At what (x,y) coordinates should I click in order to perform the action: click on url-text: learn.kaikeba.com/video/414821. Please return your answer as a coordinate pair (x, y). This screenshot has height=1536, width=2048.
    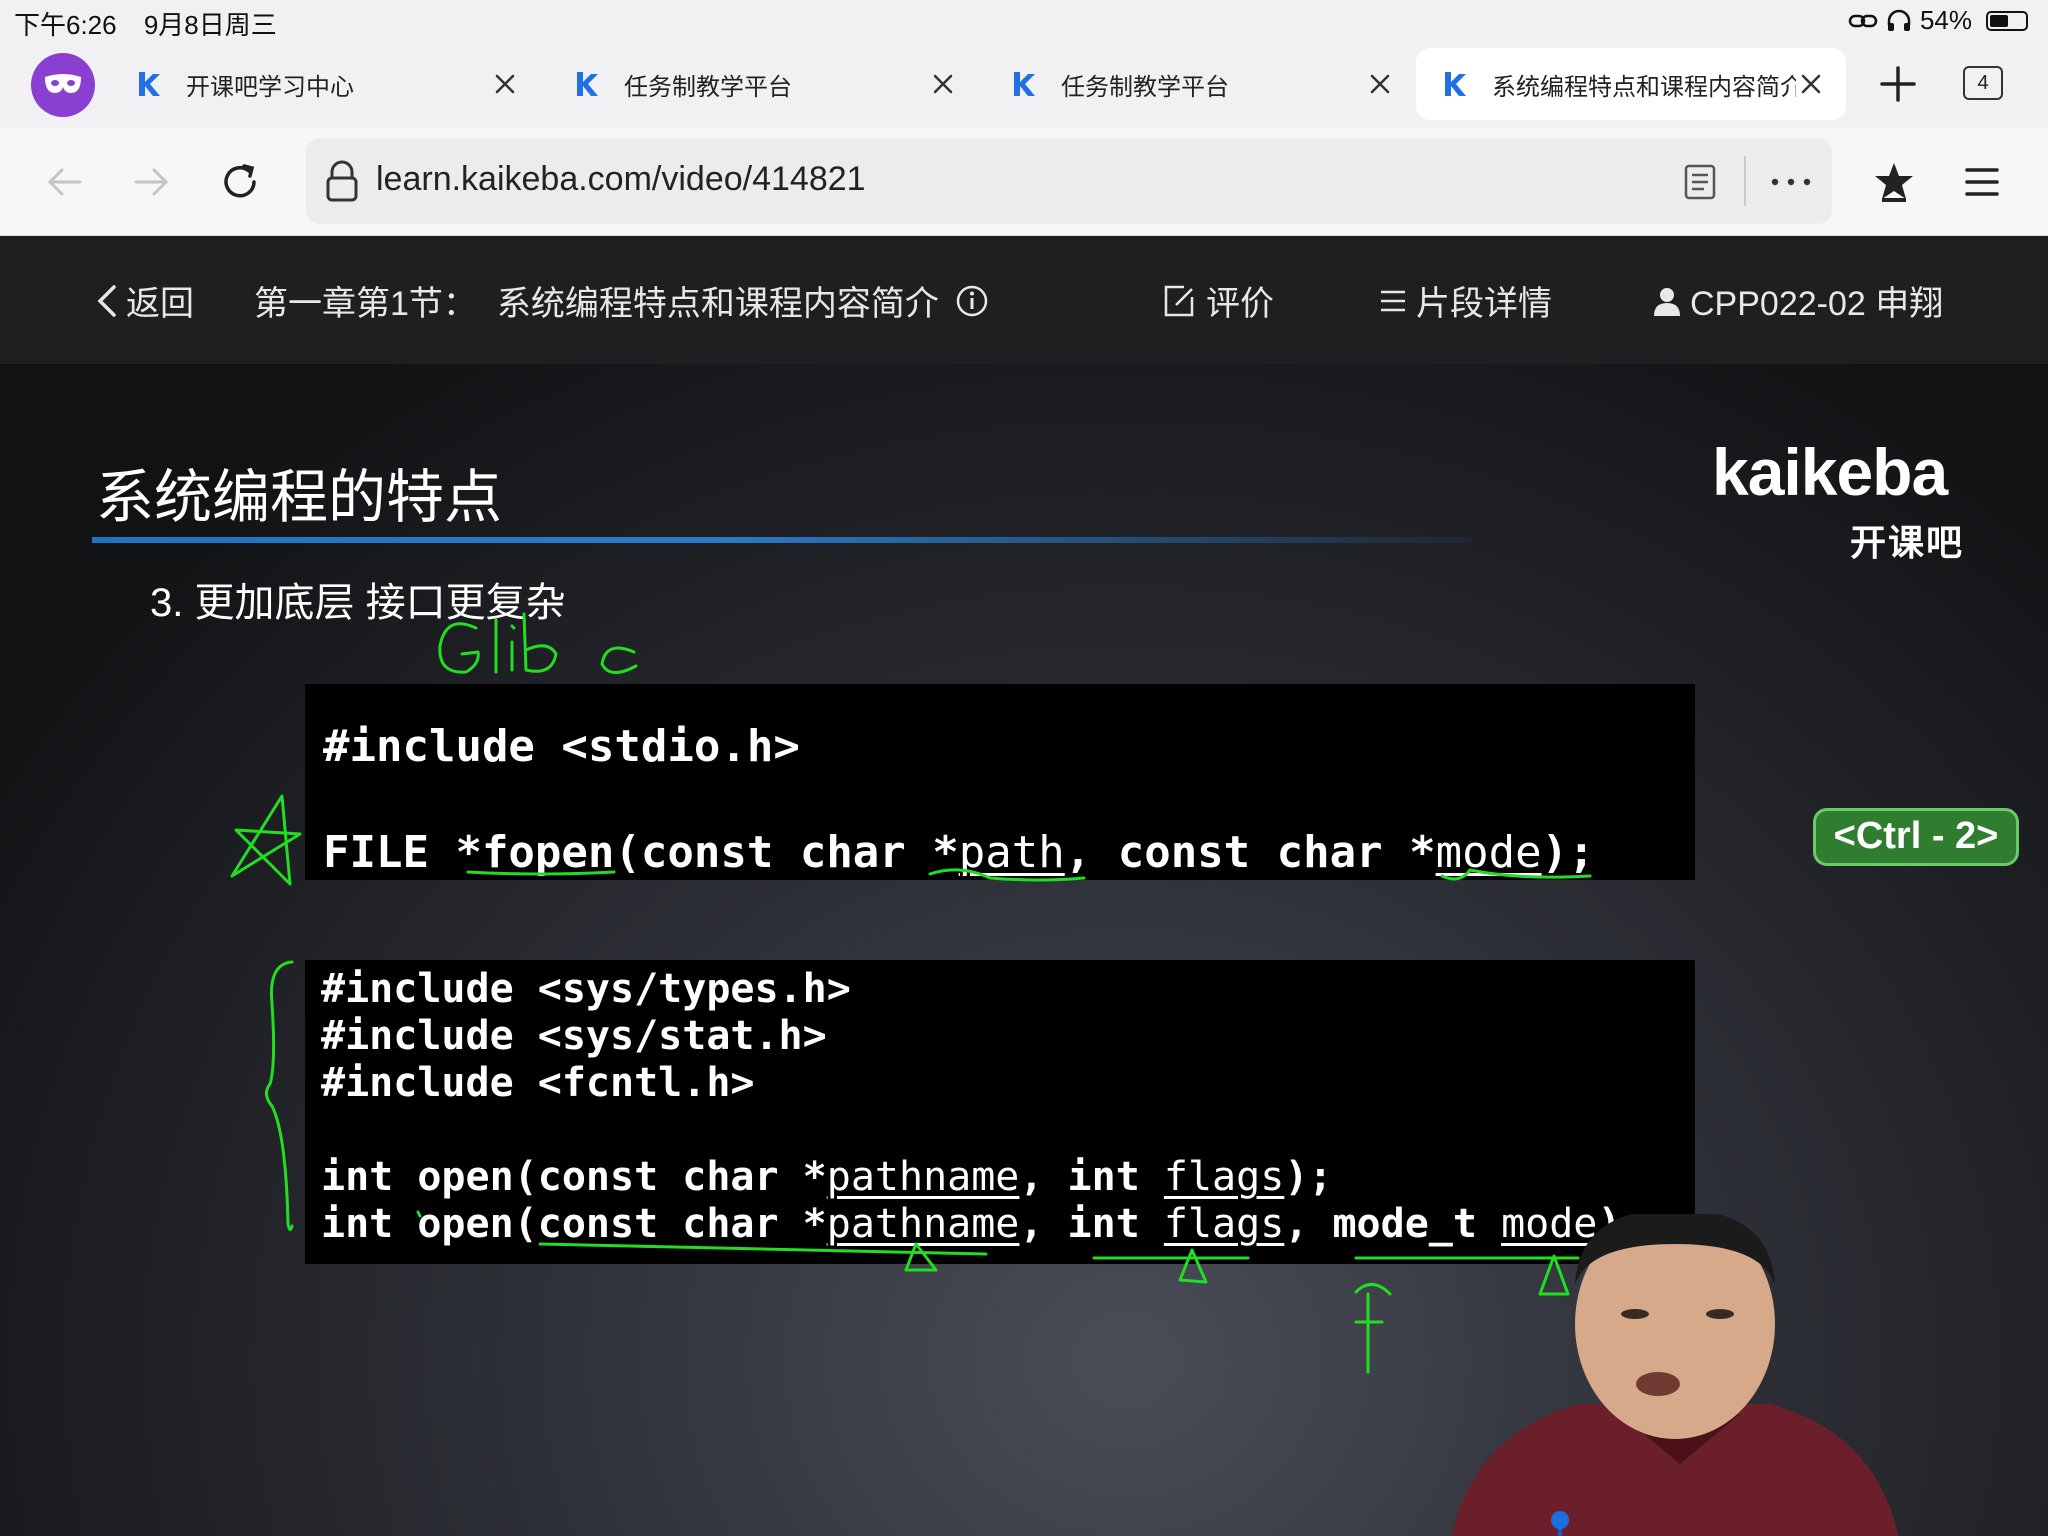
    Looking at the image, I should click on (621, 179).